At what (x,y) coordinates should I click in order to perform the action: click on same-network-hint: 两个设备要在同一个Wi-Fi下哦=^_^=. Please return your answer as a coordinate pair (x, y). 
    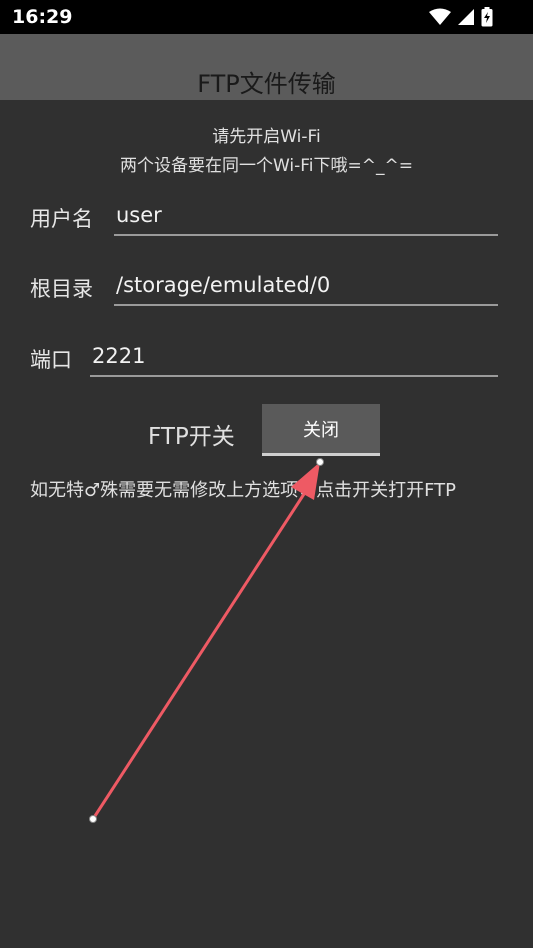
    Looking at the image, I should click on (266, 166).